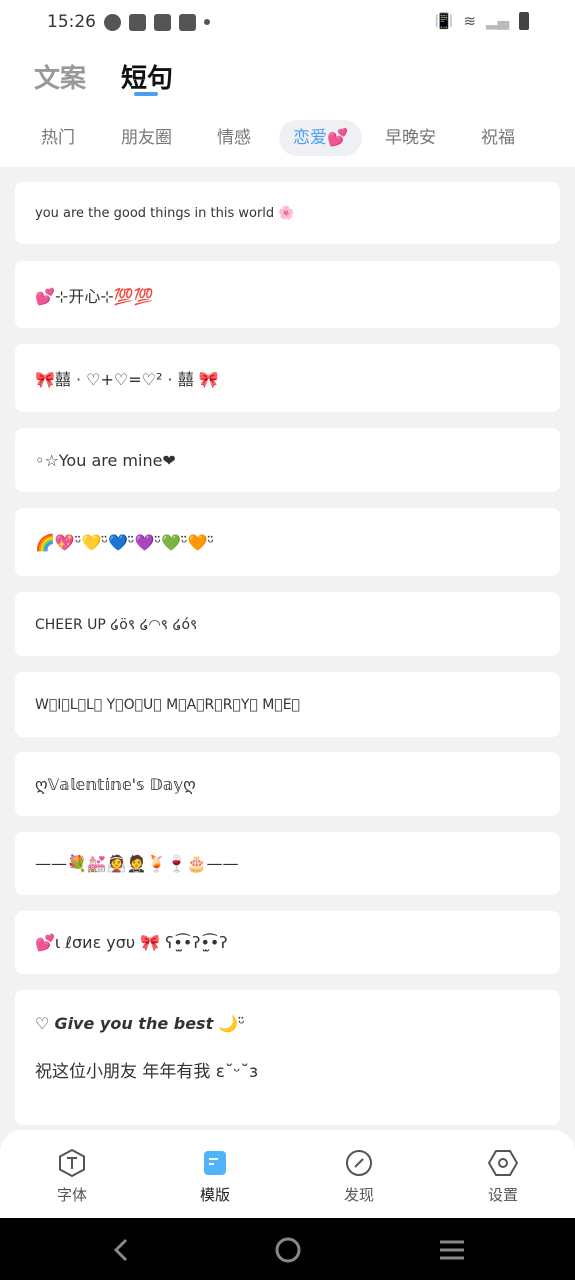  Describe the element at coordinates (321, 138) in the screenshot. I see `category-love: 恋爱💕` at that location.